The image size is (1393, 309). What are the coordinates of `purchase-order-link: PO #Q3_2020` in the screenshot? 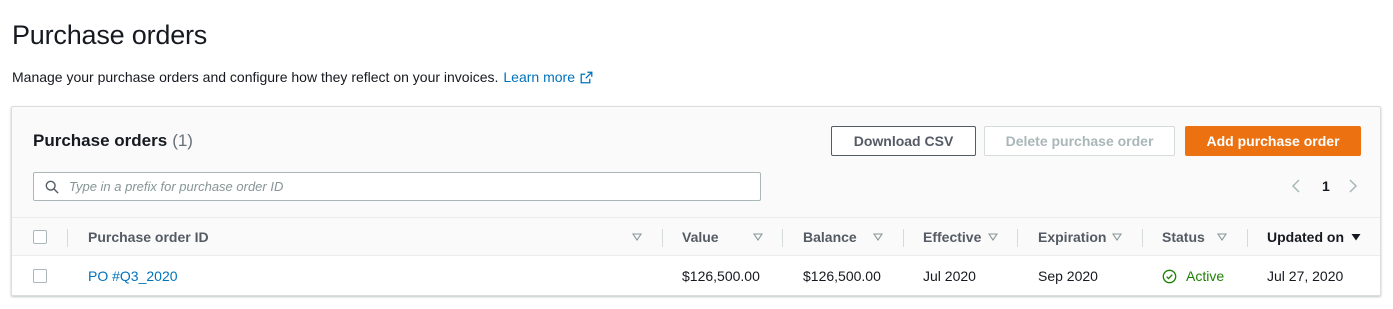 It's located at (133, 276).